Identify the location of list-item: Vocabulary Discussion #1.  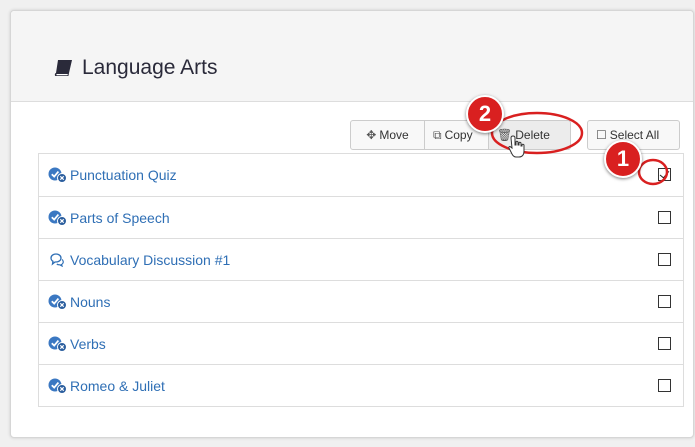
(361, 259).